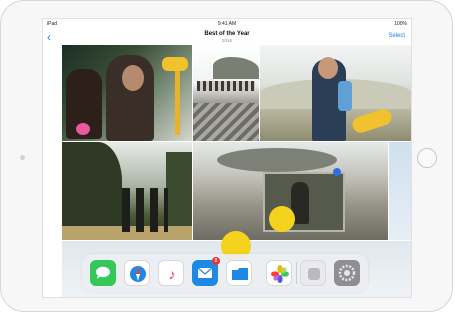 The height and width of the screenshot is (314, 455). I want to click on settings-app, so click(347, 273).